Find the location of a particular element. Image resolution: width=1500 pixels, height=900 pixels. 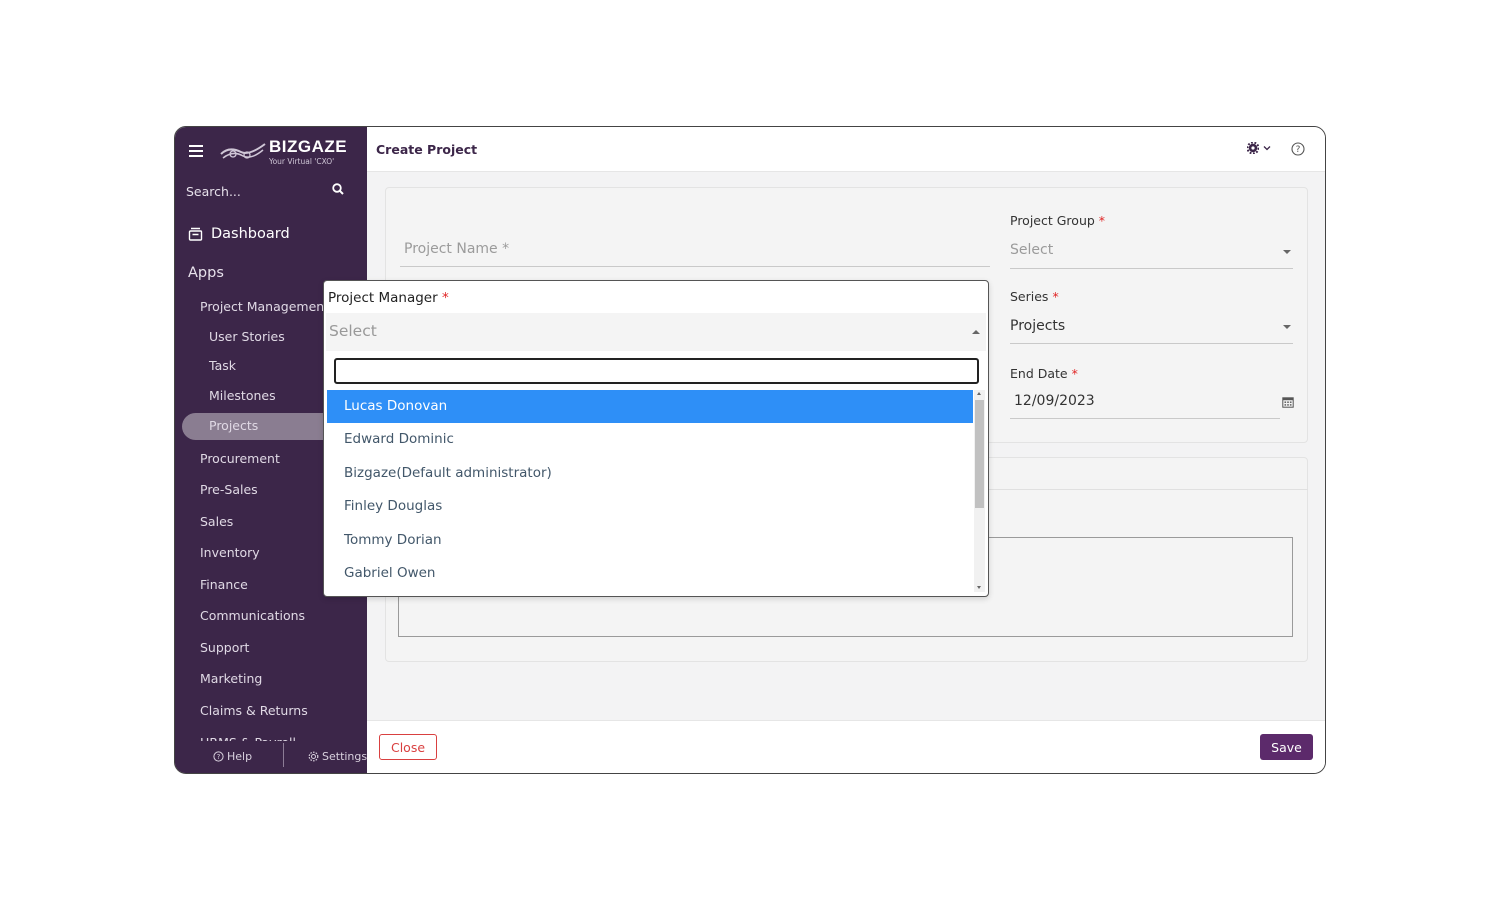

sidebar-item-dashboard-label: Dashboard is located at coordinates (250, 234).